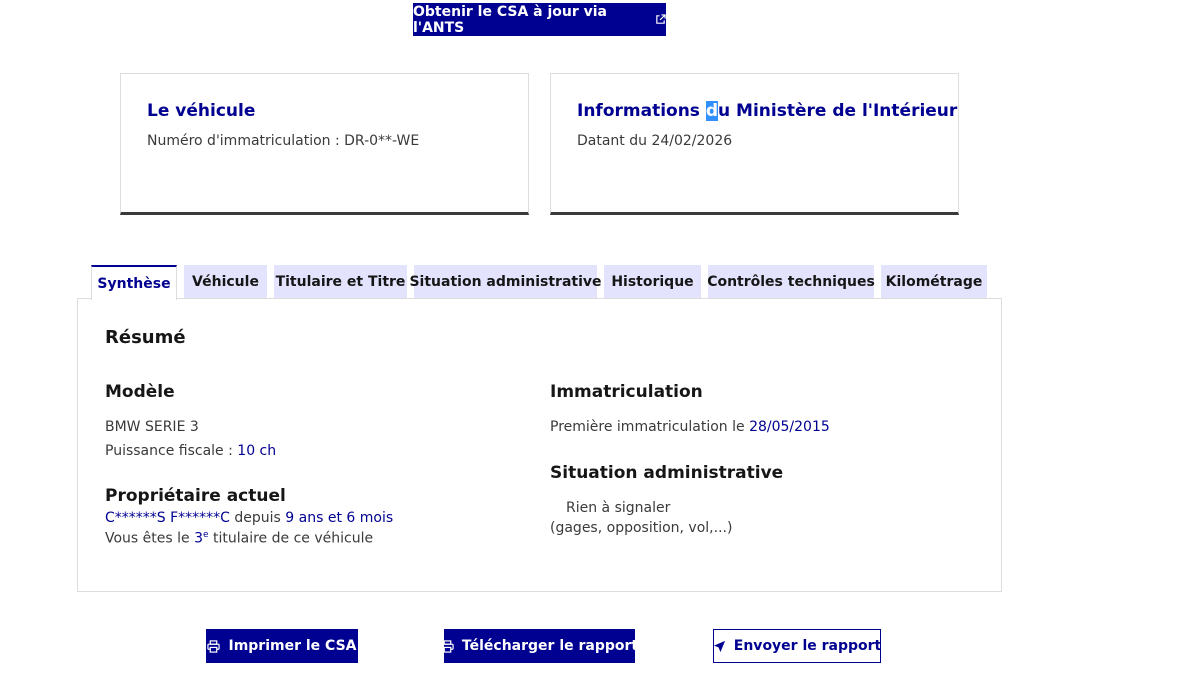 This screenshot has width=1200, height=678. Describe the element at coordinates (807, 646) in the screenshot. I see `send-report-label: Envoyer le rapport` at that location.